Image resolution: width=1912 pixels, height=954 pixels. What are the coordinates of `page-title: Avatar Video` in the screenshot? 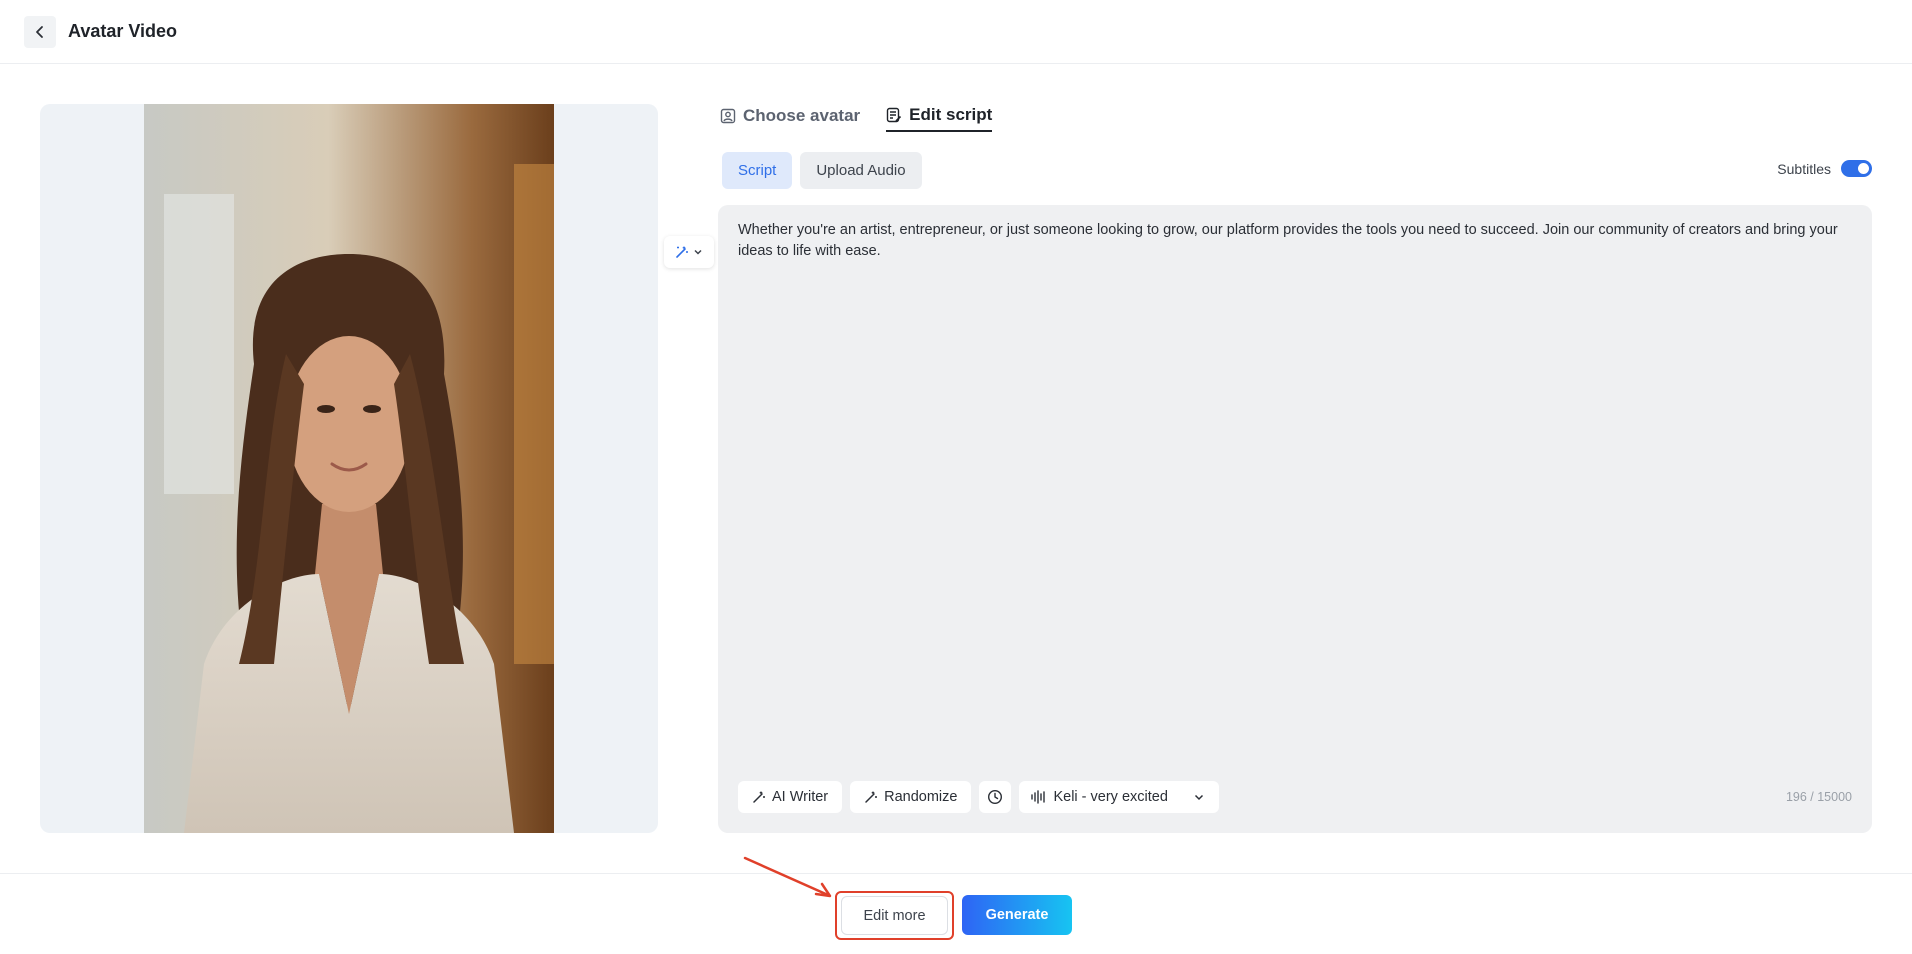 It's located at (123, 31).